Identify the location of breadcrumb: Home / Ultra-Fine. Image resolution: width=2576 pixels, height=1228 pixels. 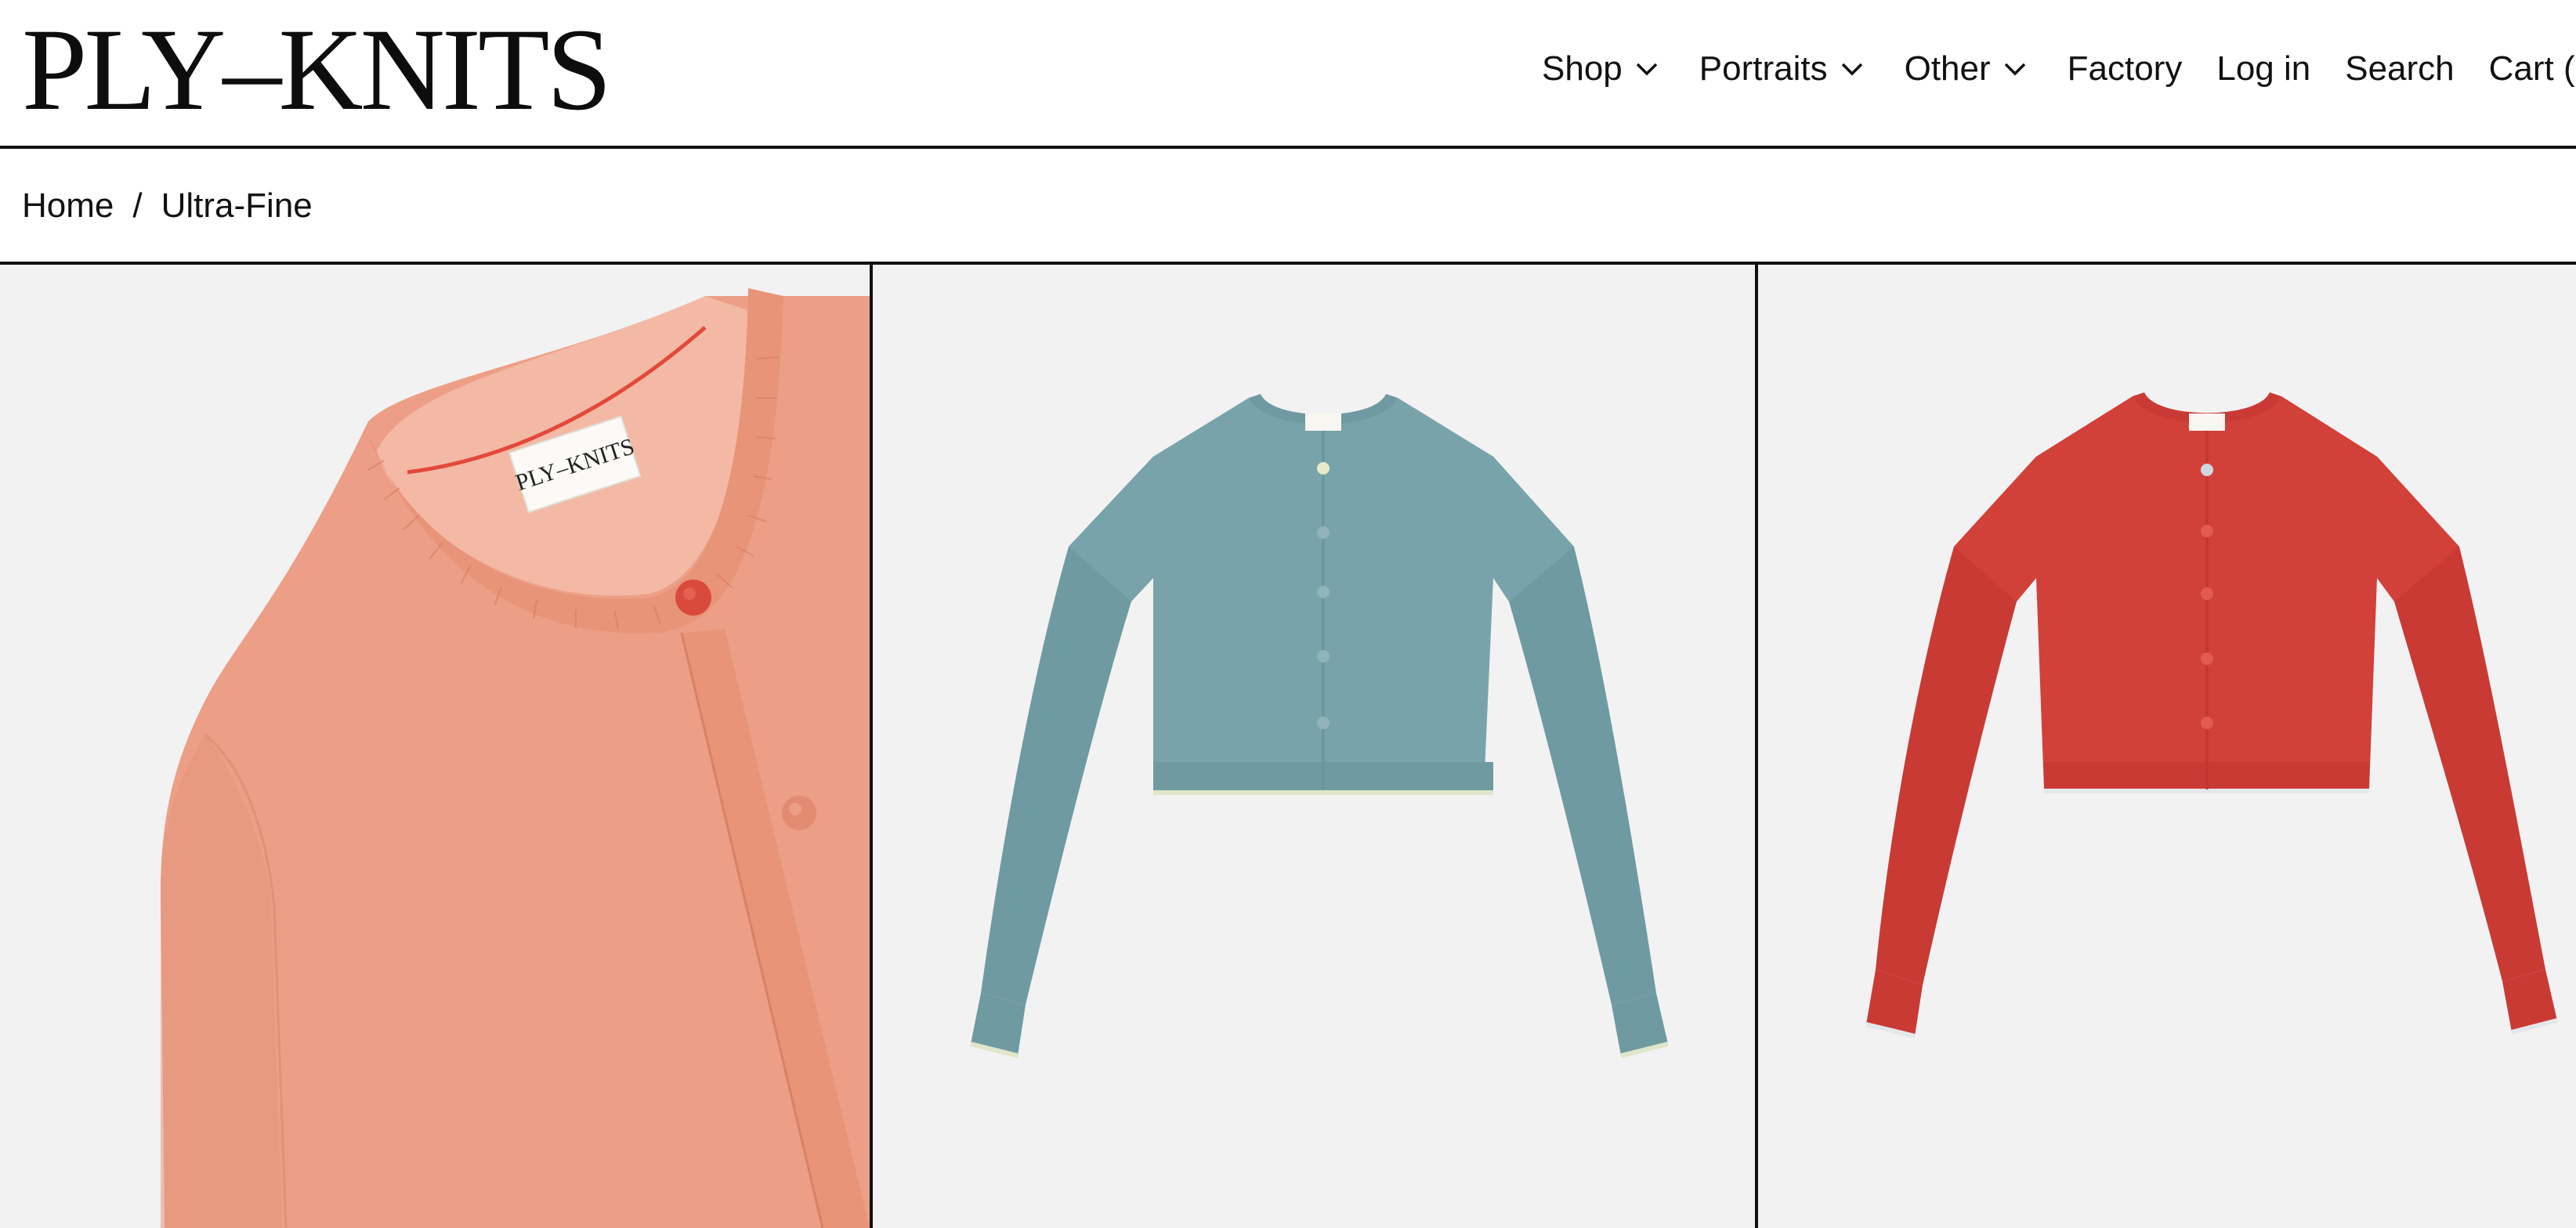
(167, 206).